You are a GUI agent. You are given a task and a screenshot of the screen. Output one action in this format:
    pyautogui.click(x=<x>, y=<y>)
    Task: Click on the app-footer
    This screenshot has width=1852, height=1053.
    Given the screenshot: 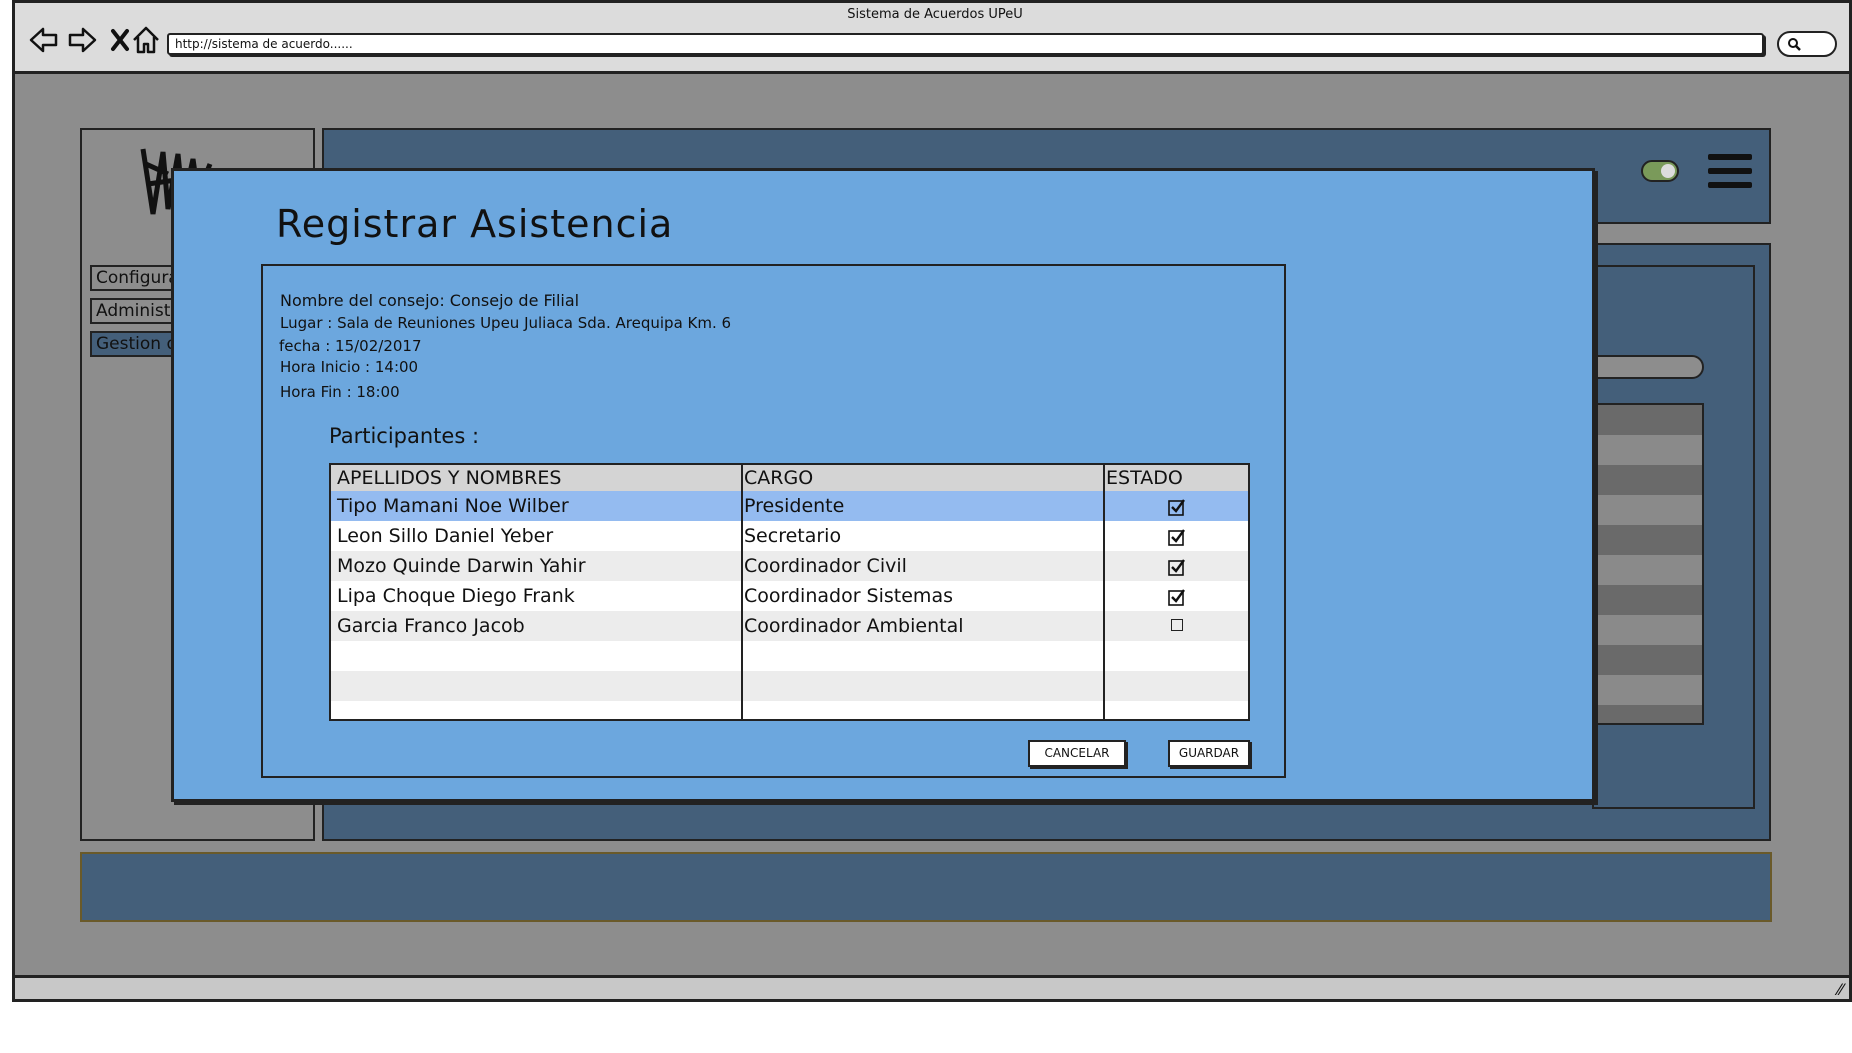 What is the action you would take?
    pyautogui.click(x=926, y=887)
    